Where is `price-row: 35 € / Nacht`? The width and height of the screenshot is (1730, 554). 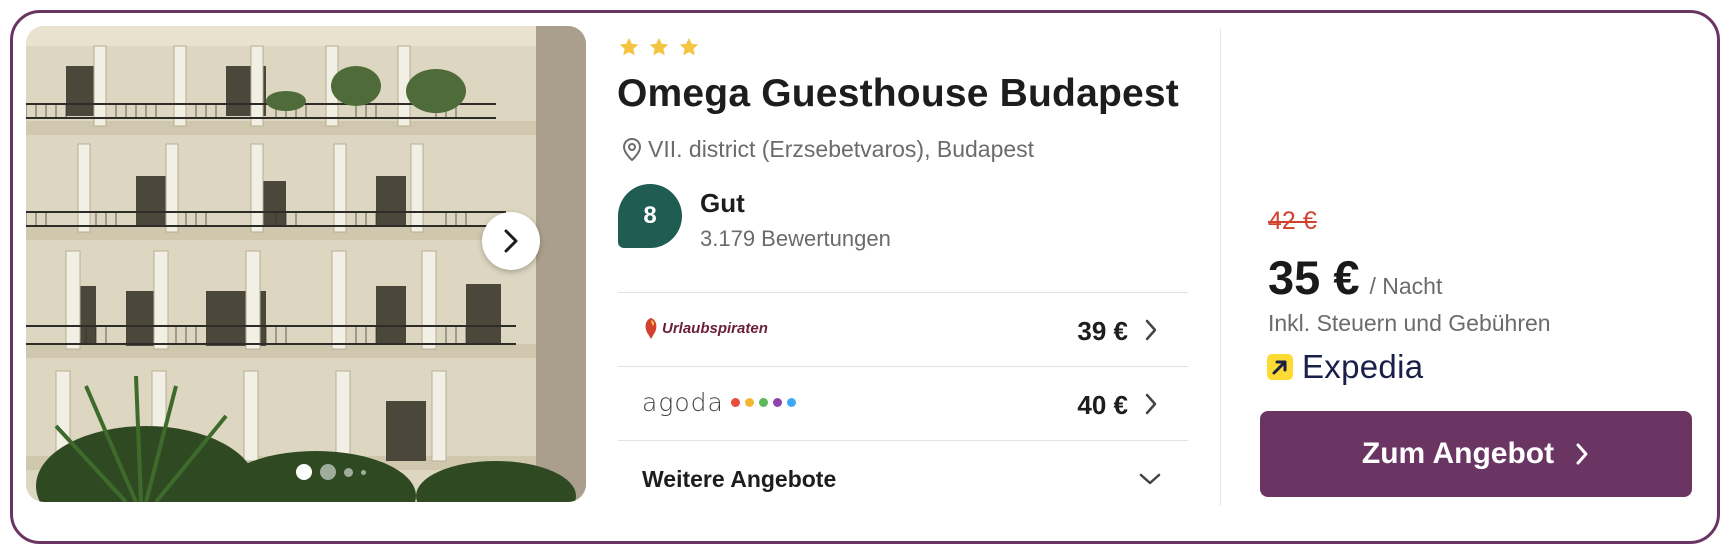
price-row: 35 € / Nacht is located at coordinates (1355, 277).